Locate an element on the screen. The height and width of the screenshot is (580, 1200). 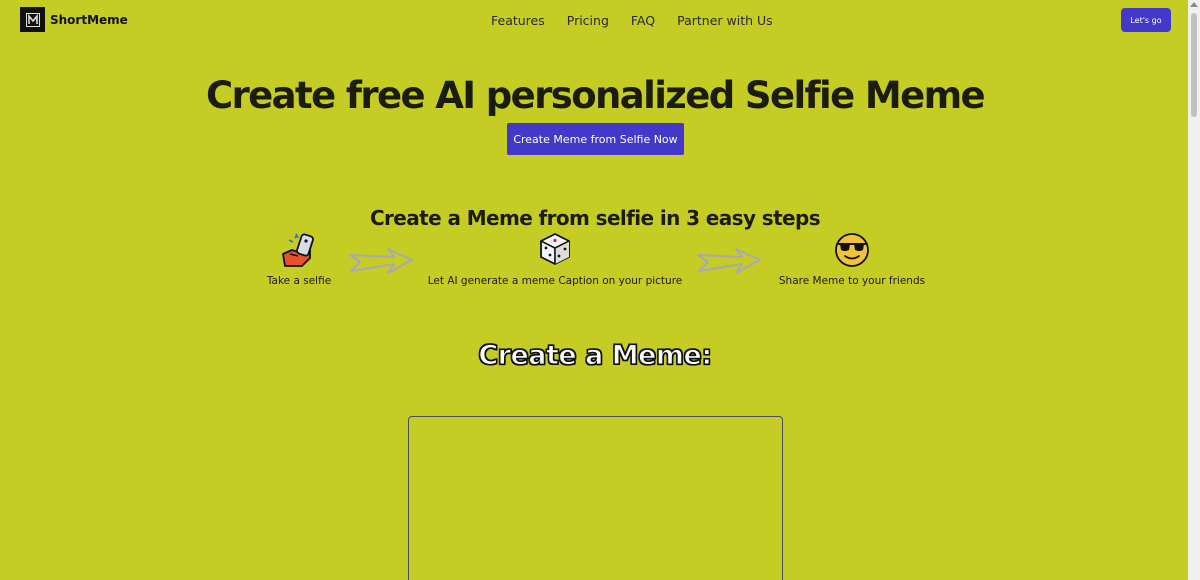
brand-logo: ShortMeme is located at coordinates (74, 19).